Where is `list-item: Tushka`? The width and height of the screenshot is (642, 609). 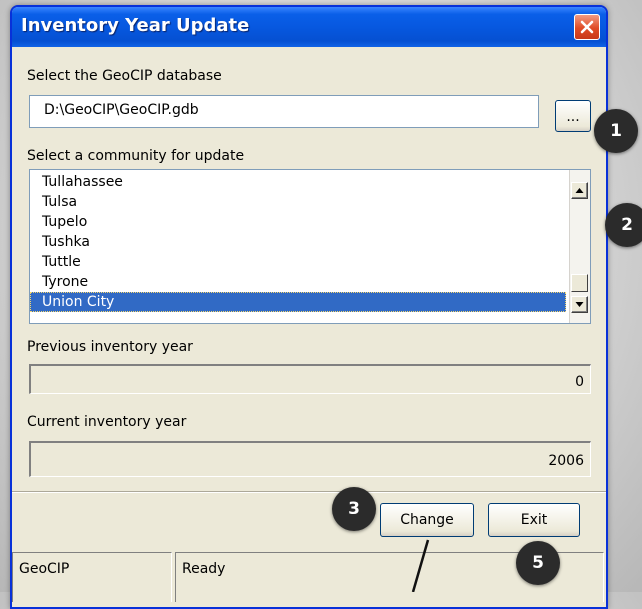
list-item: Tushka is located at coordinates (66, 242).